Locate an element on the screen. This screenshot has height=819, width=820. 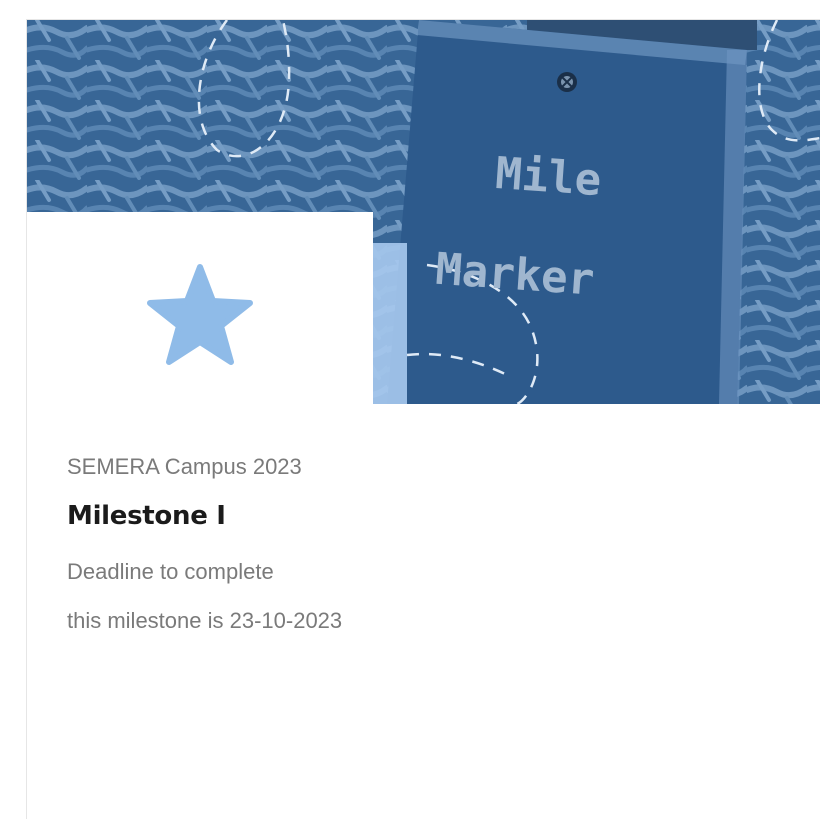
card-description-line2: this milestone is 23-10-2023 is located at coordinates (205, 620).